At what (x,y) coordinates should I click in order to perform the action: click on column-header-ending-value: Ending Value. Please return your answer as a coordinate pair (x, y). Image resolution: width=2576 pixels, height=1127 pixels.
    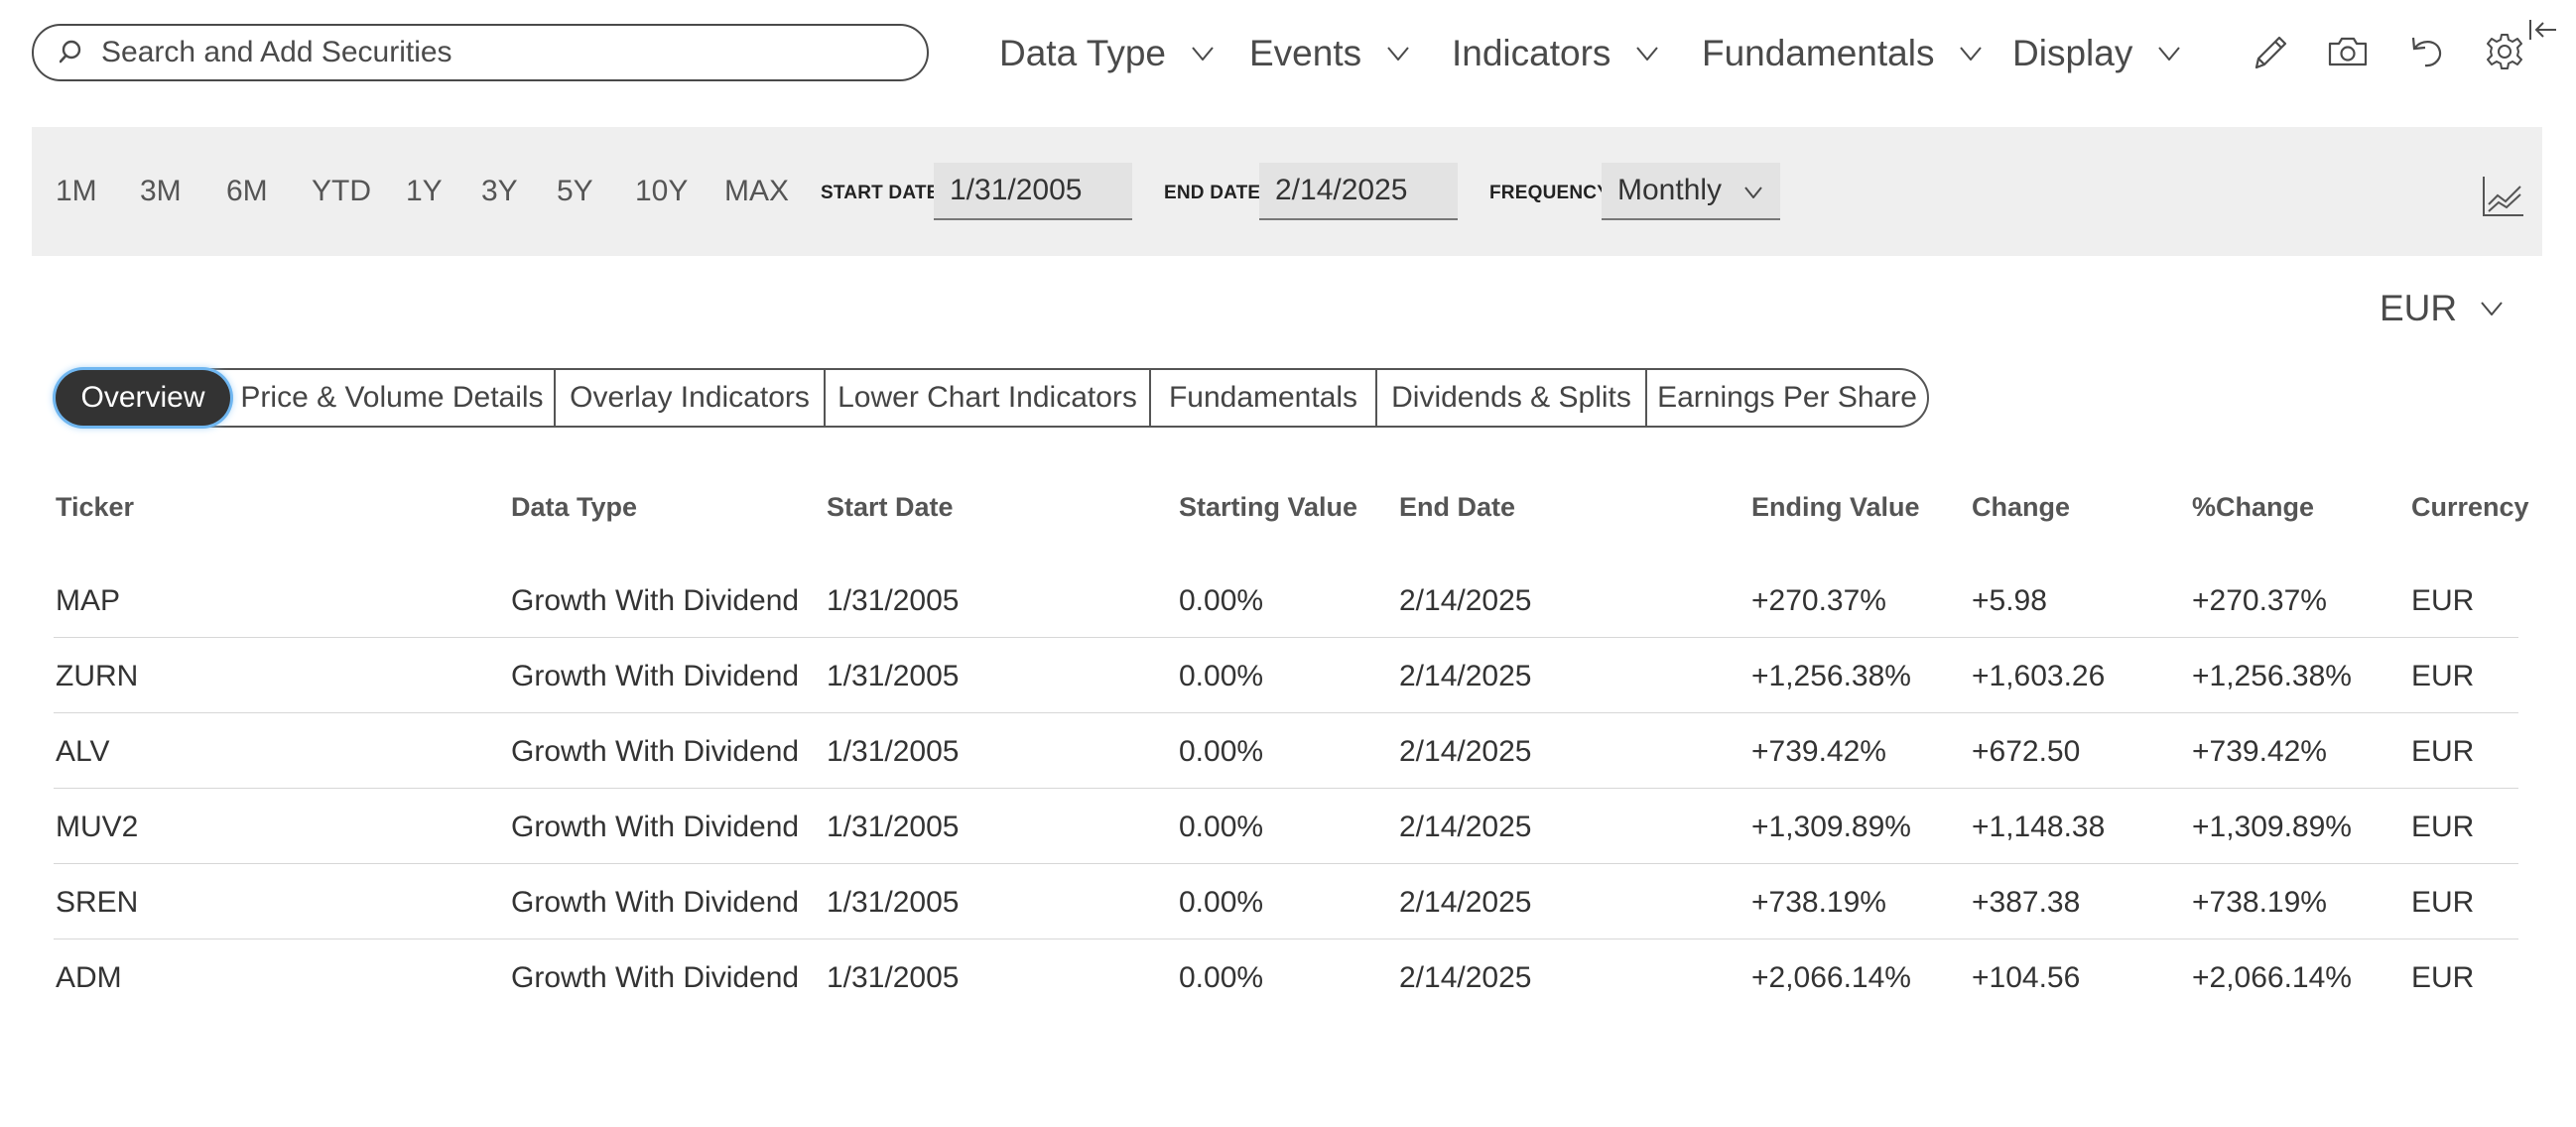
    Looking at the image, I should click on (1836, 507).